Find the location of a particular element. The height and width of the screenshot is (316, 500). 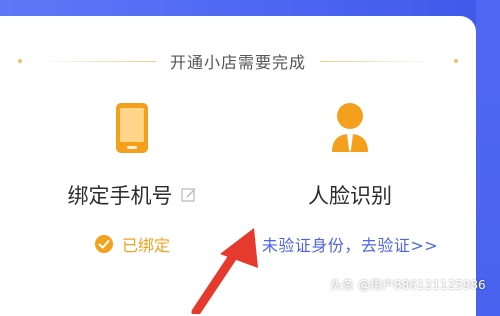

heading-dot-left is located at coordinates (19, 61).